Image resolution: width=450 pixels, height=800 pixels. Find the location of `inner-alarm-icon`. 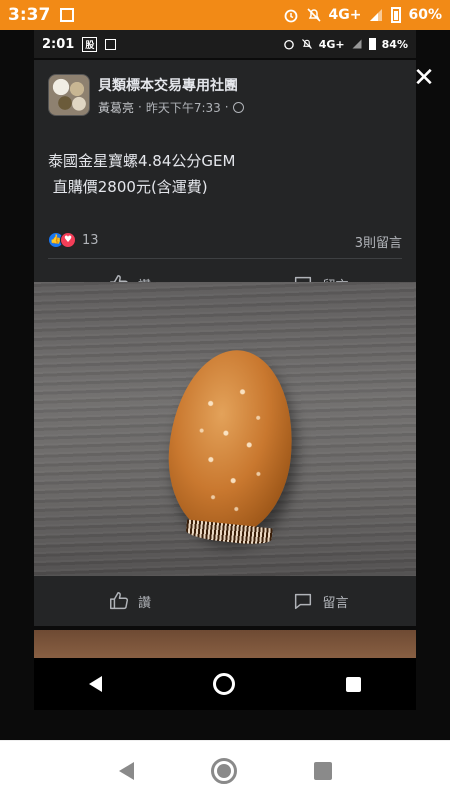

inner-alarm-icon is located at coordinates (288, 44).